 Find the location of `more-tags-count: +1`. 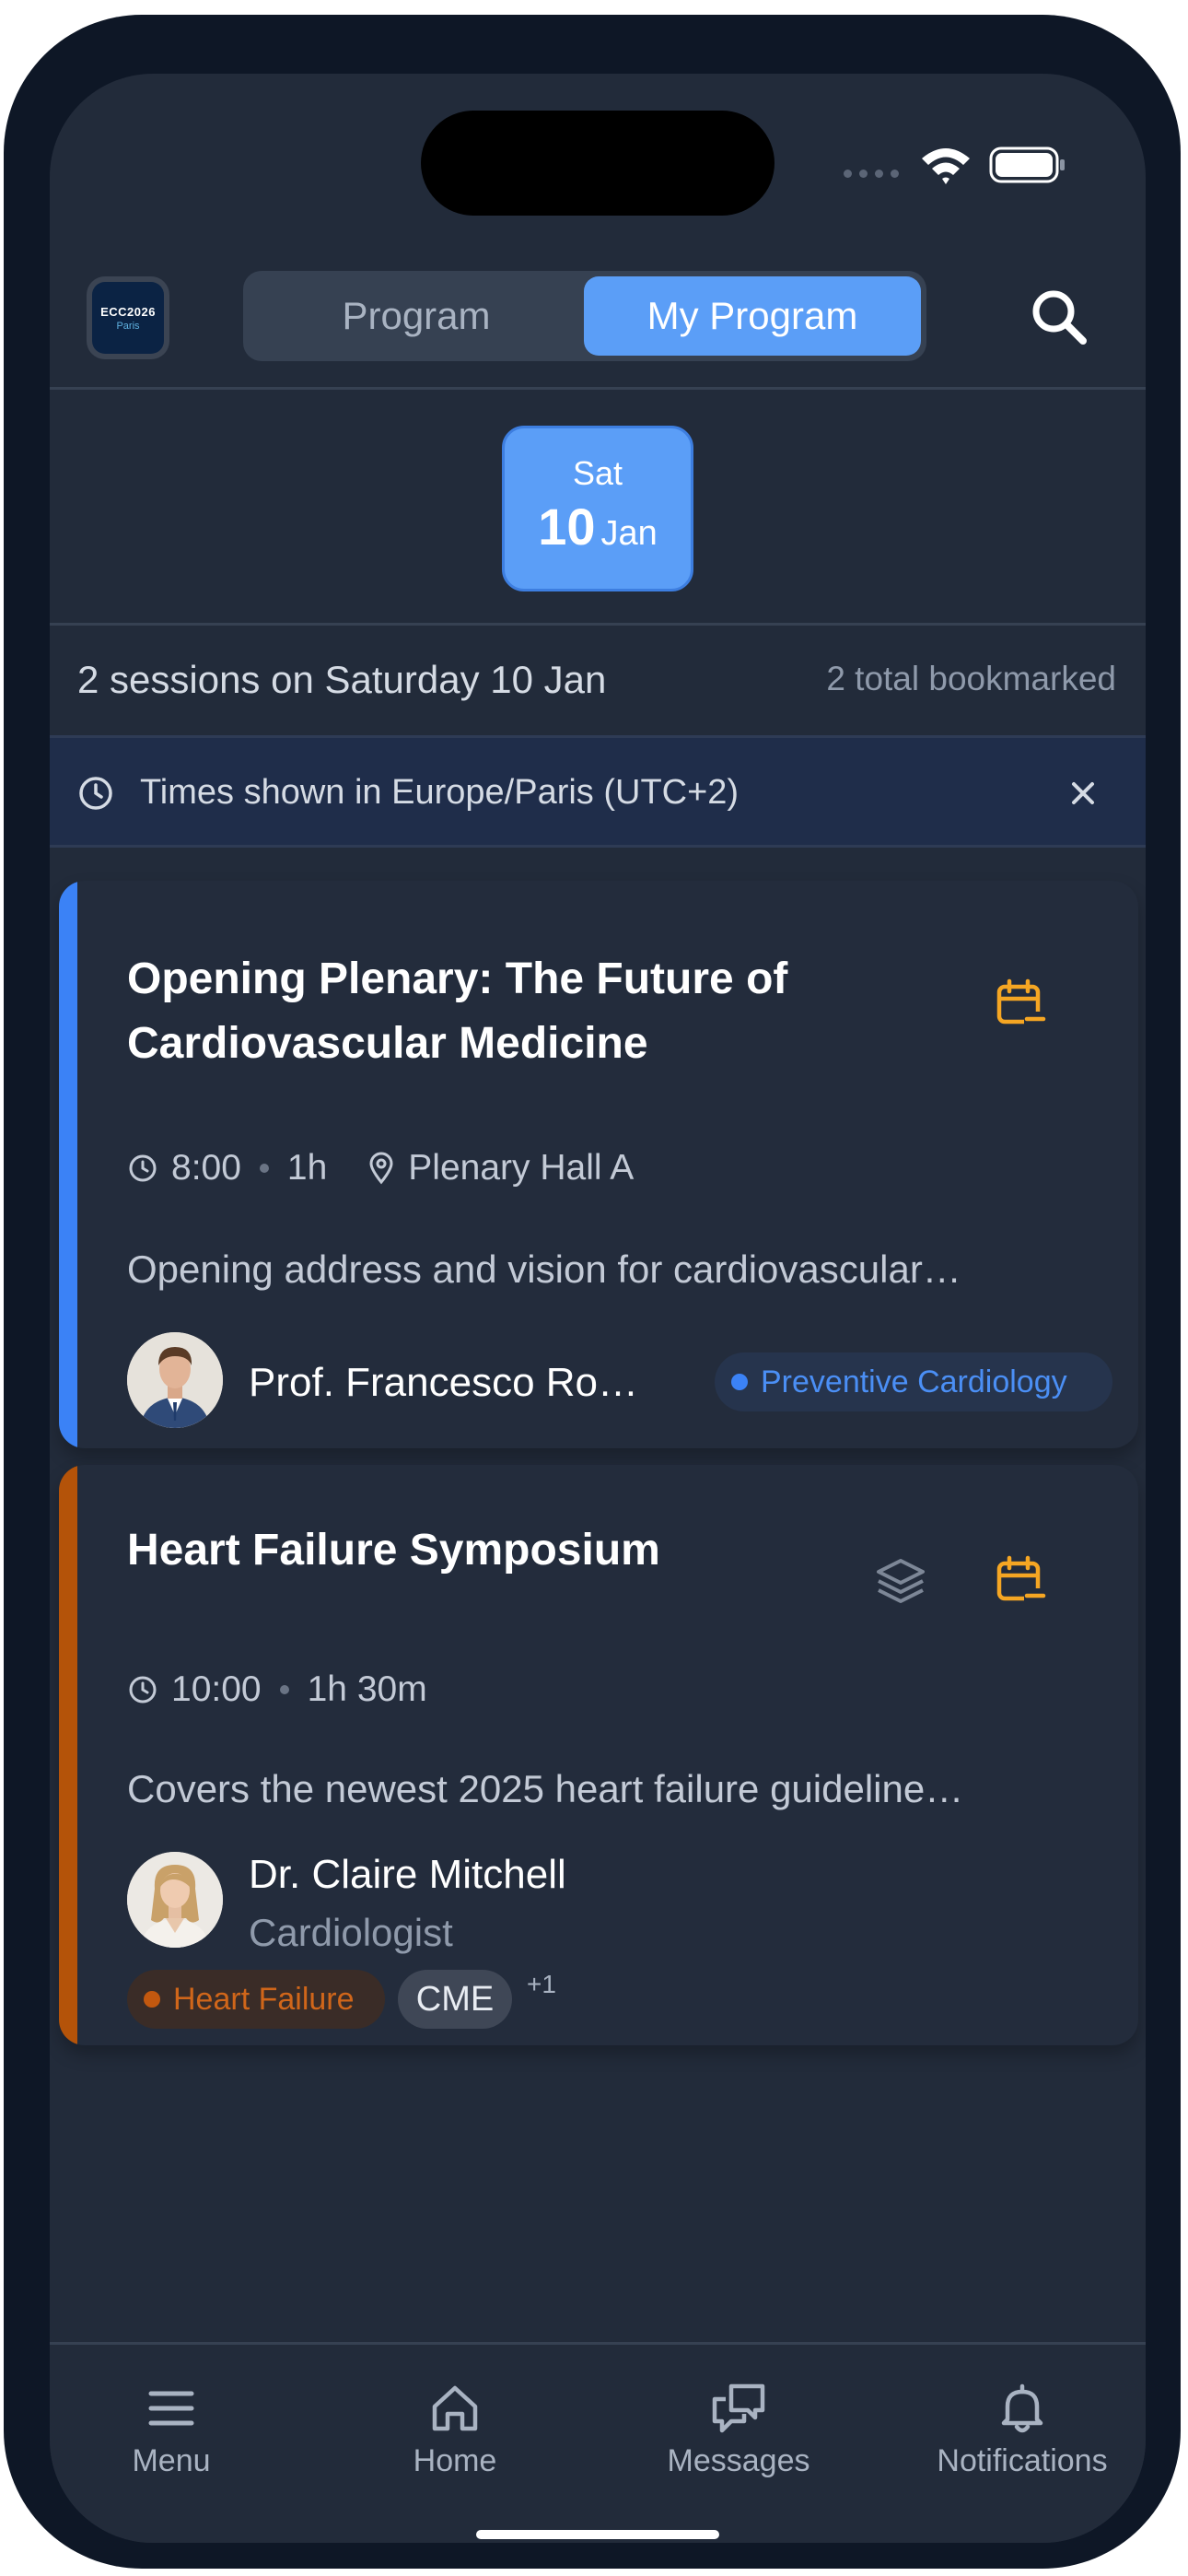

more-tags-count: +1 is located at coordinates (541, 1985).